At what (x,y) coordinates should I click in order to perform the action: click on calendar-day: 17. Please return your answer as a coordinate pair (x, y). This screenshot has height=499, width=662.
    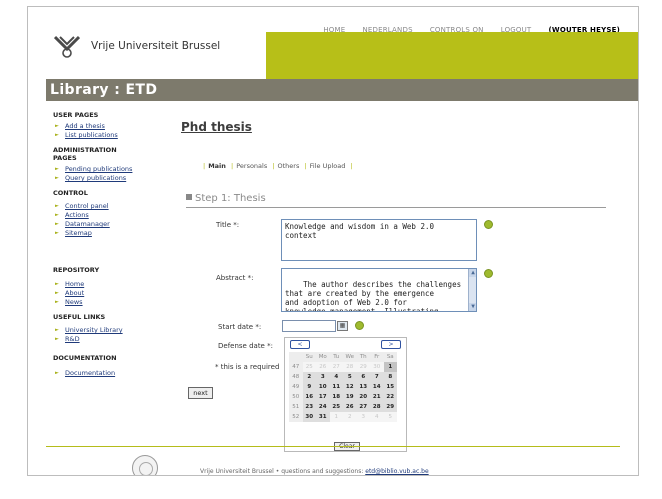
    Looking at the image, I should click on (323, 397).